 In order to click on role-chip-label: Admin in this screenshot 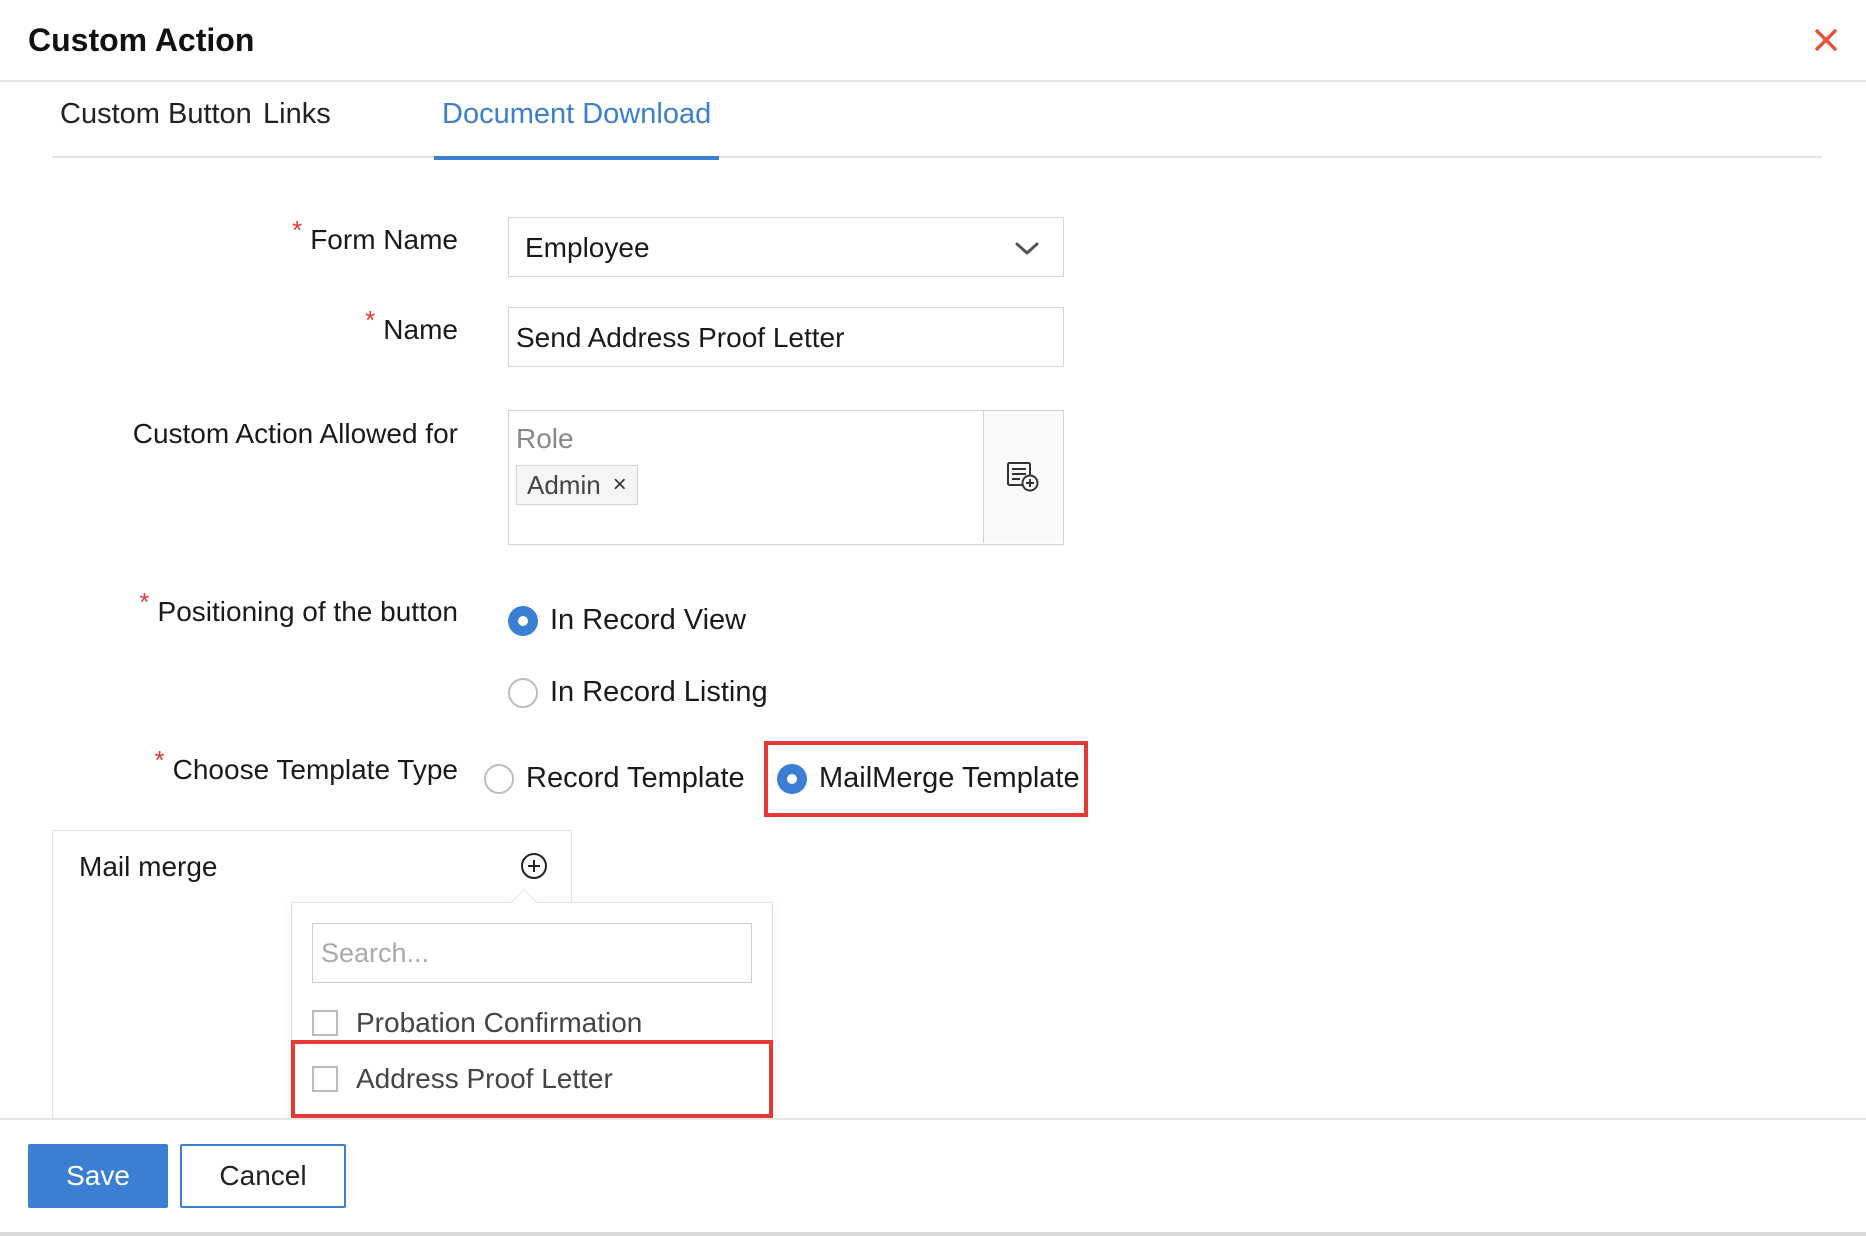, I will do `click(564, 484)`.